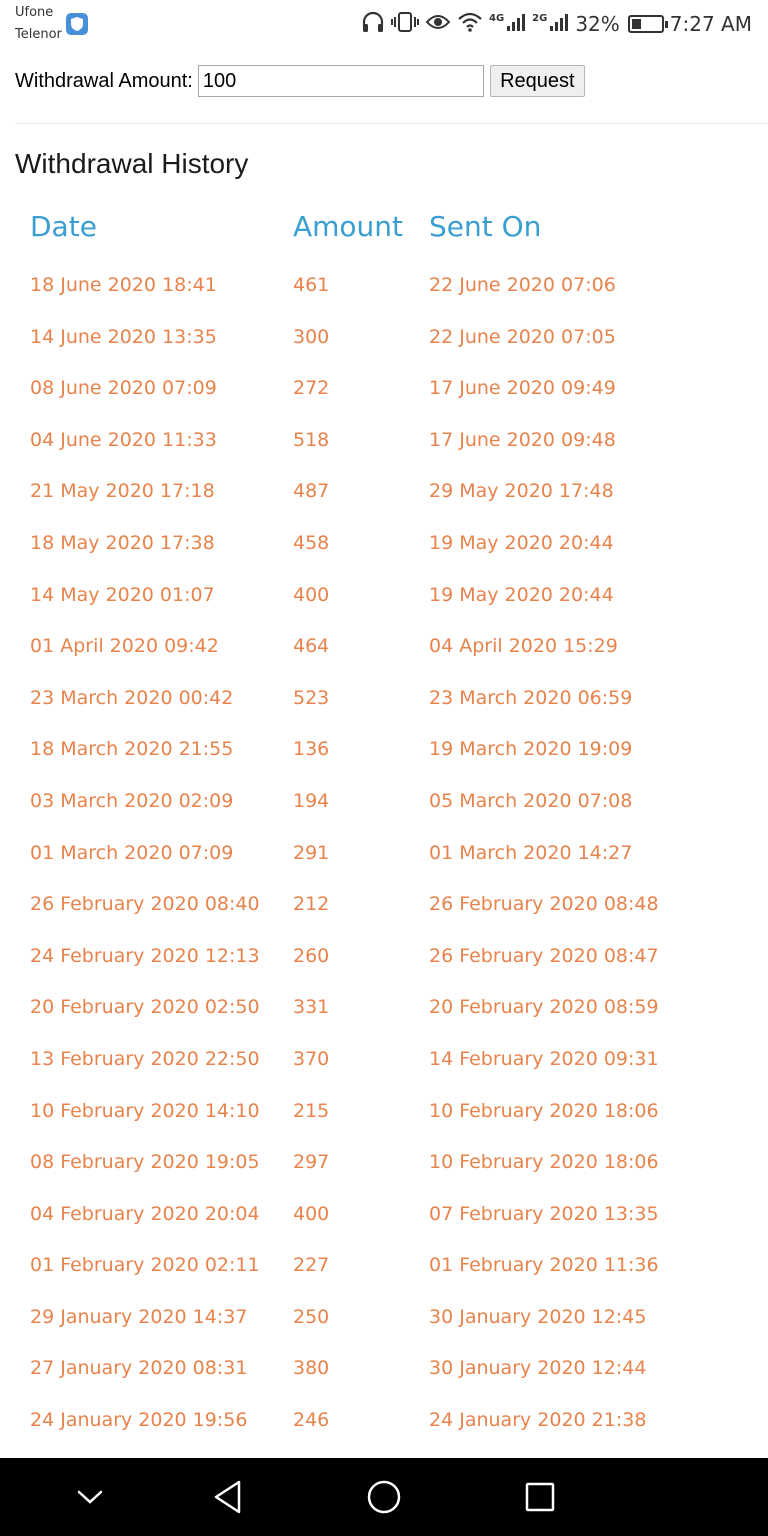  Describe the element at coordinates (438, 24) in the screenshot. I see `eye-comfort-icon` at that location.